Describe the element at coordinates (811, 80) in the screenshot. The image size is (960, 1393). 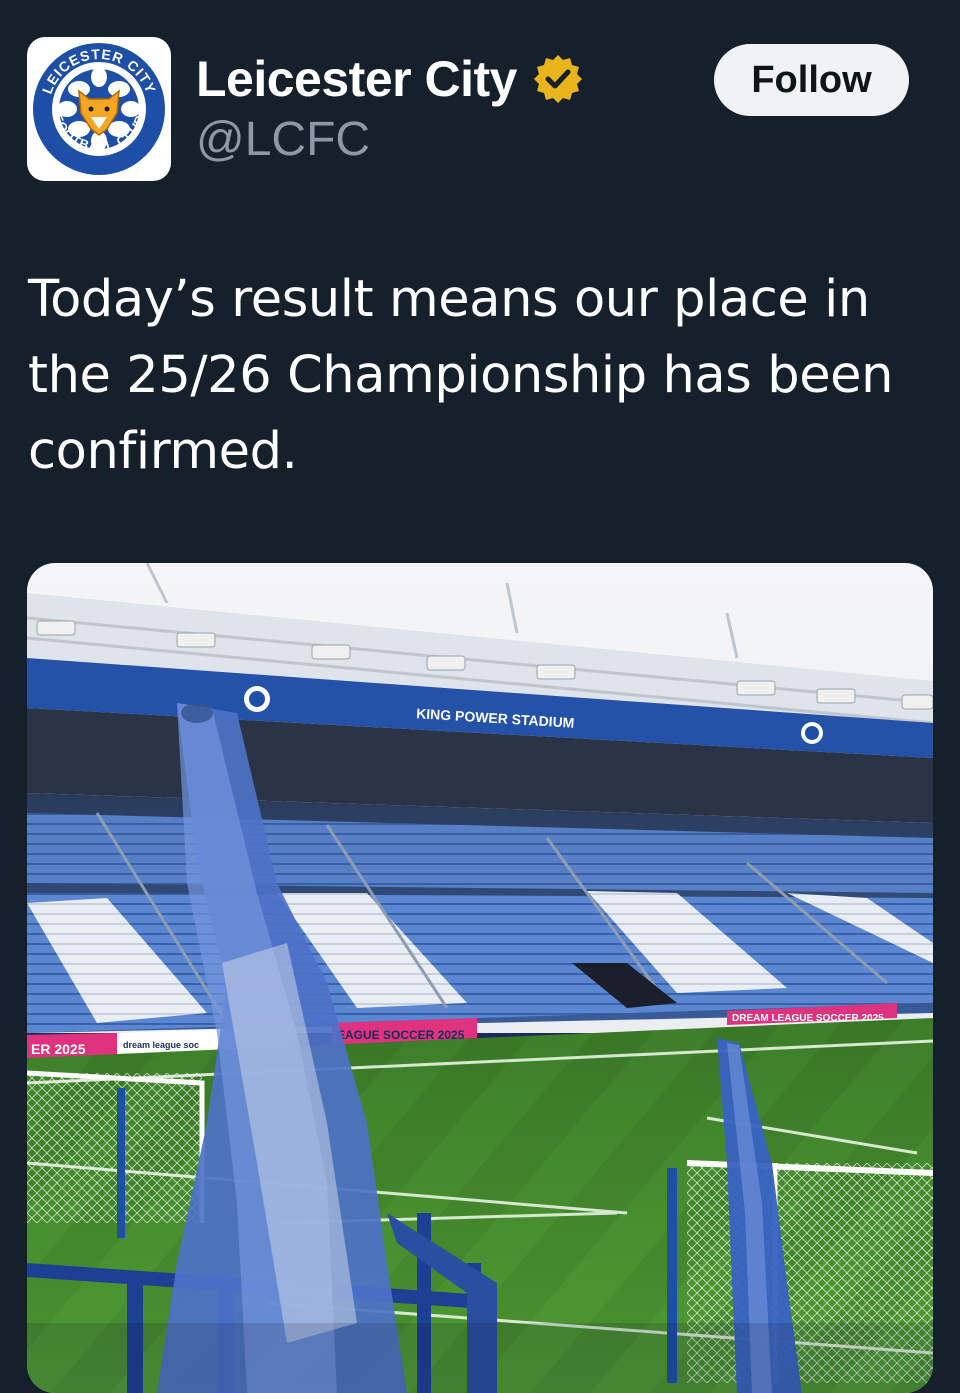
I see `follow-button: Follow` at that location.